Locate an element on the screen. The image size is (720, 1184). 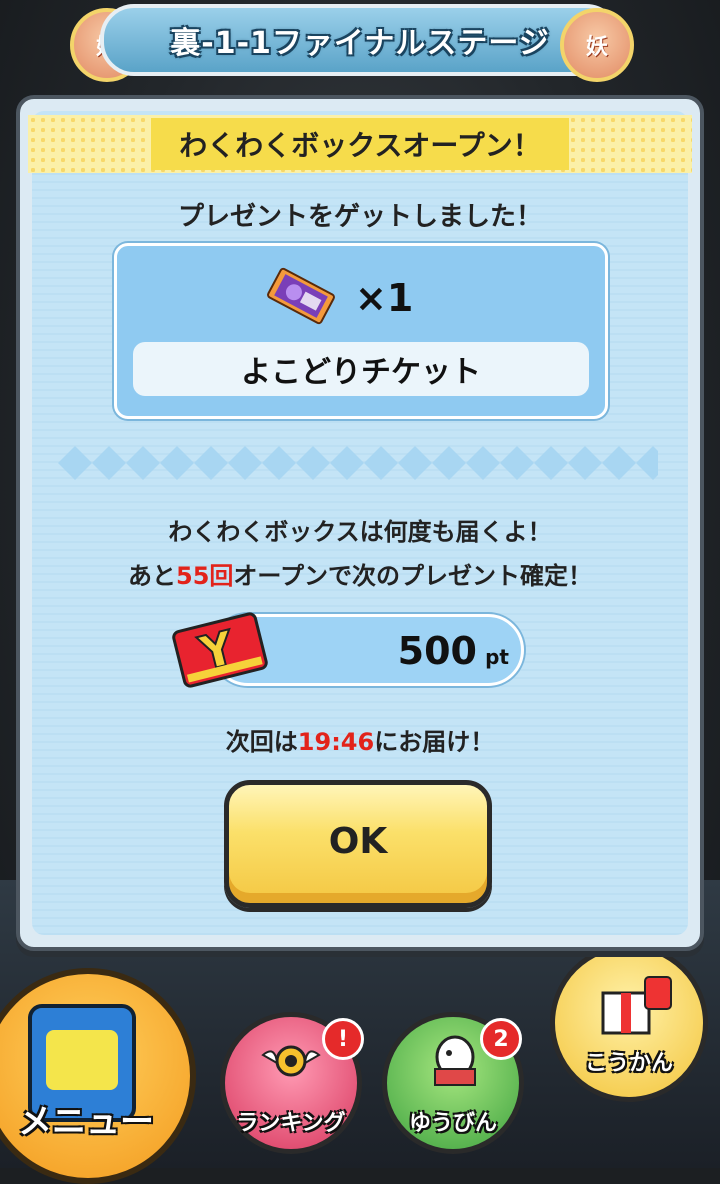
exchange-button: こうかん is located at coordinates (629, 1023).